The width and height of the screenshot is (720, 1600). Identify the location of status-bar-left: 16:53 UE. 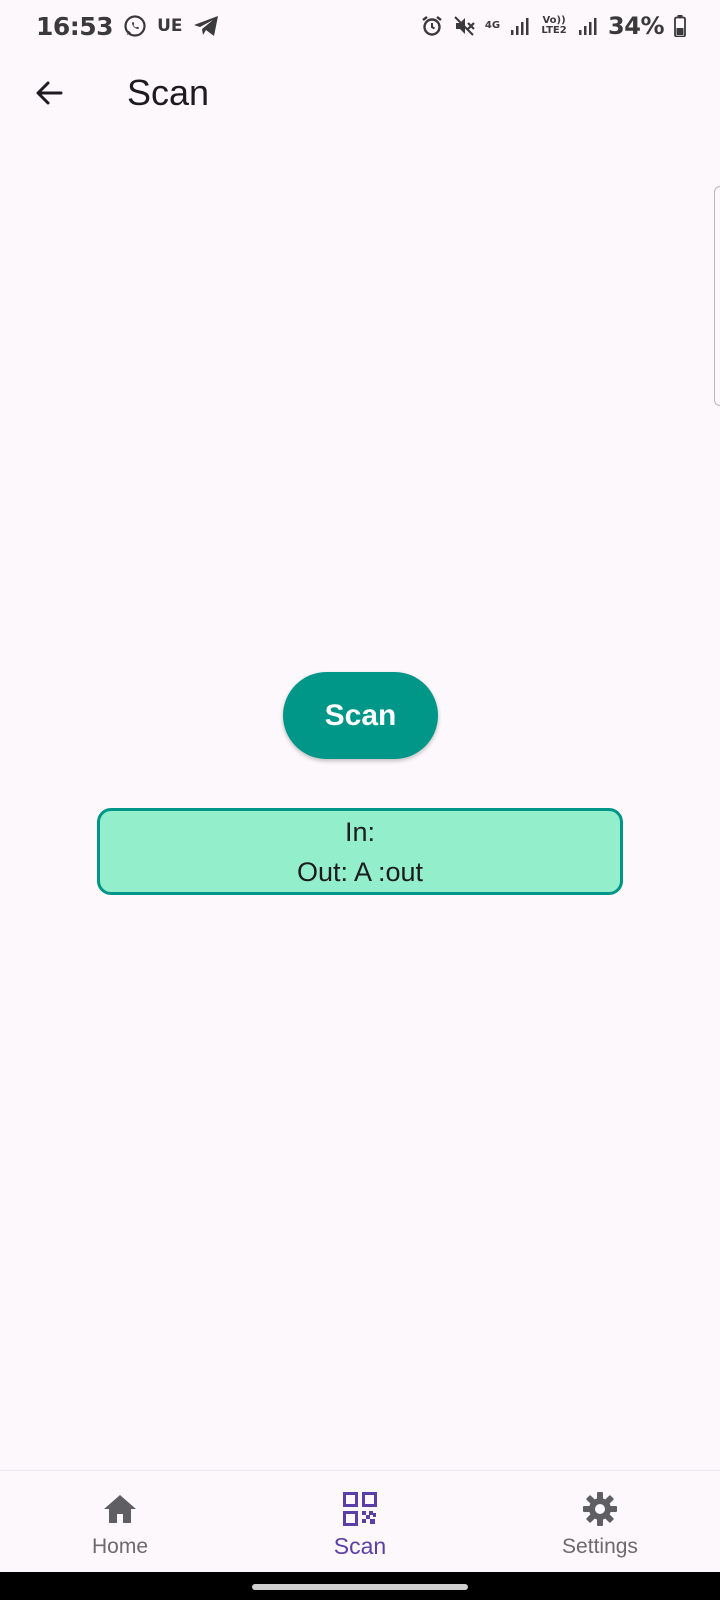
(127, 26).